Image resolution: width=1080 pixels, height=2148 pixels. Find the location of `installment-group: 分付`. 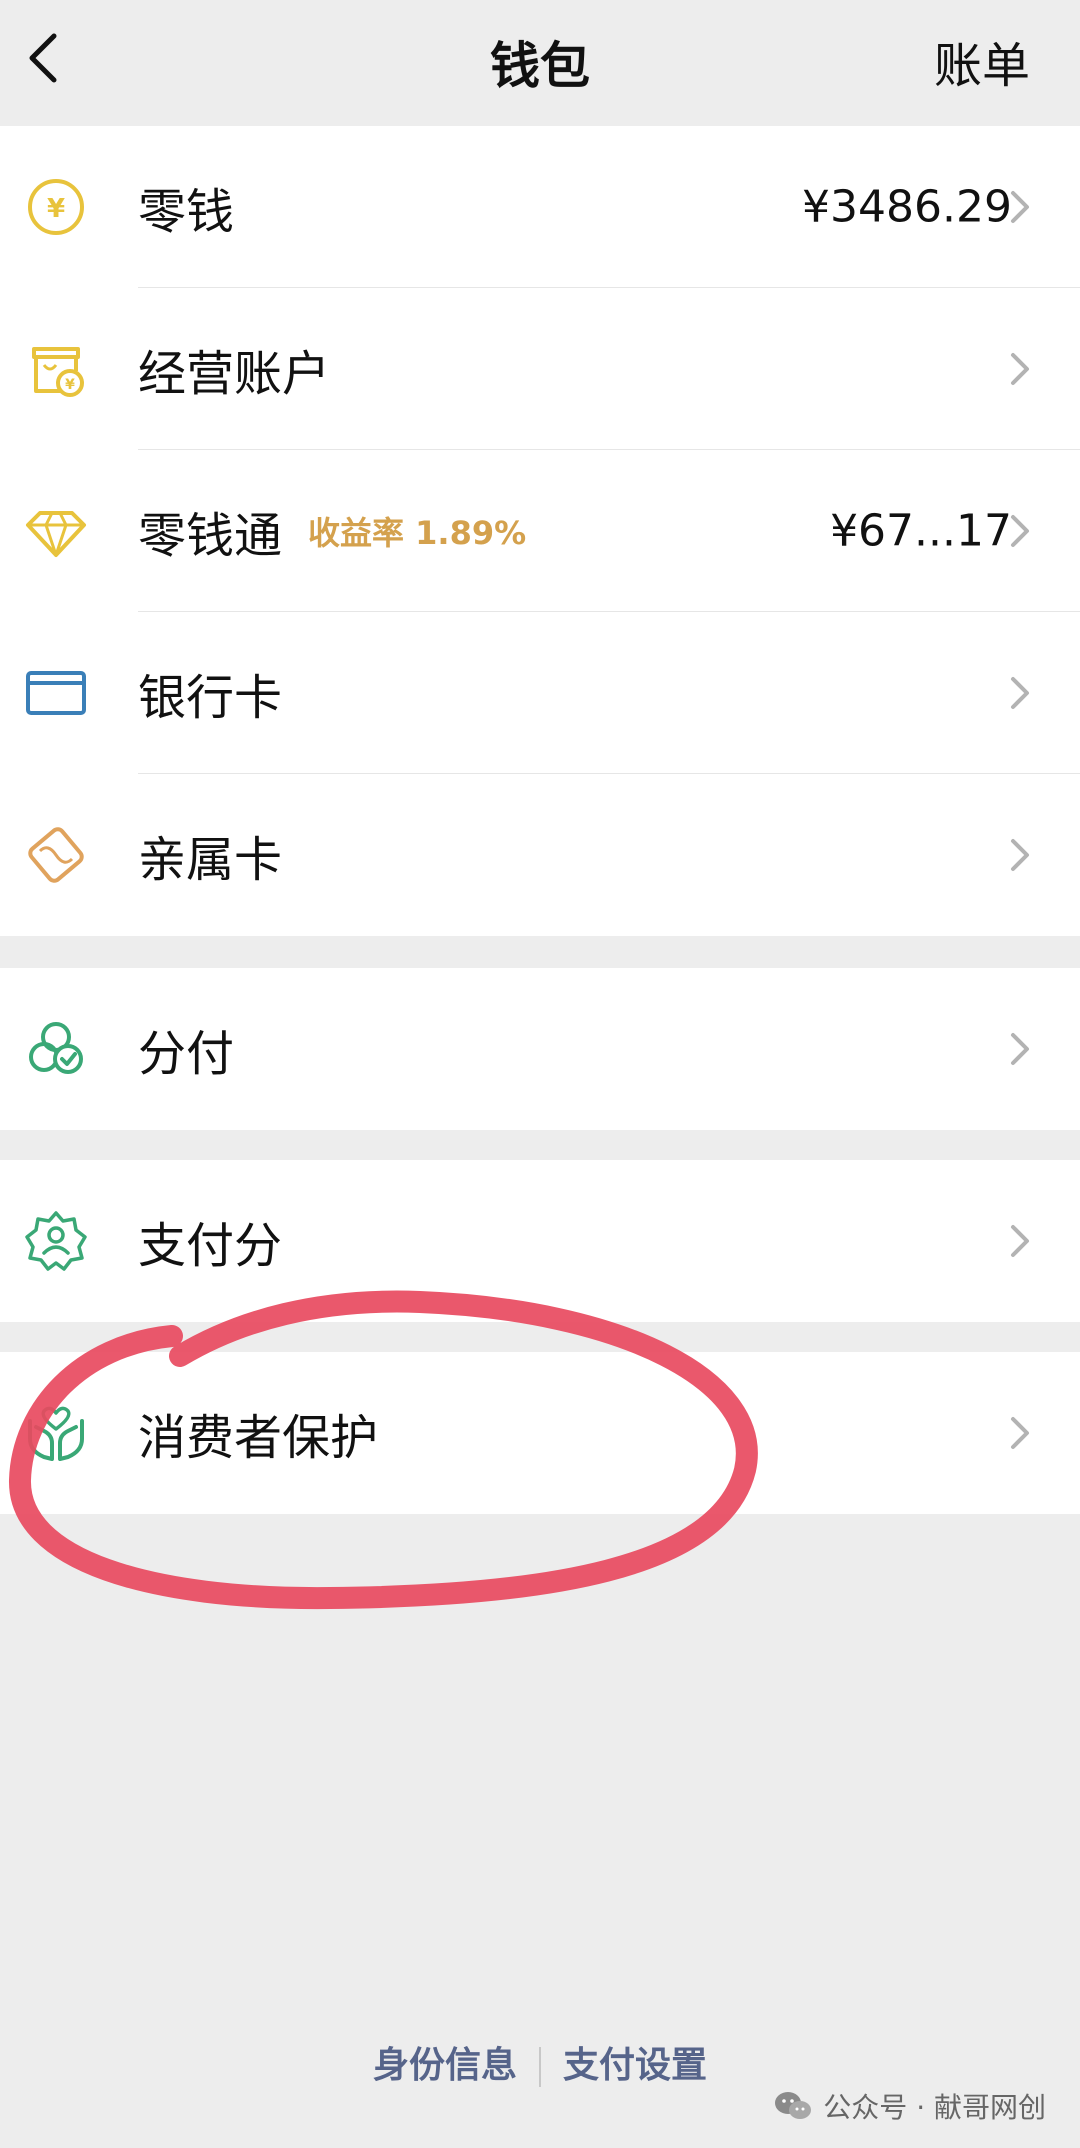

installment-group: 分付 is located at coordinates (540, 1049).